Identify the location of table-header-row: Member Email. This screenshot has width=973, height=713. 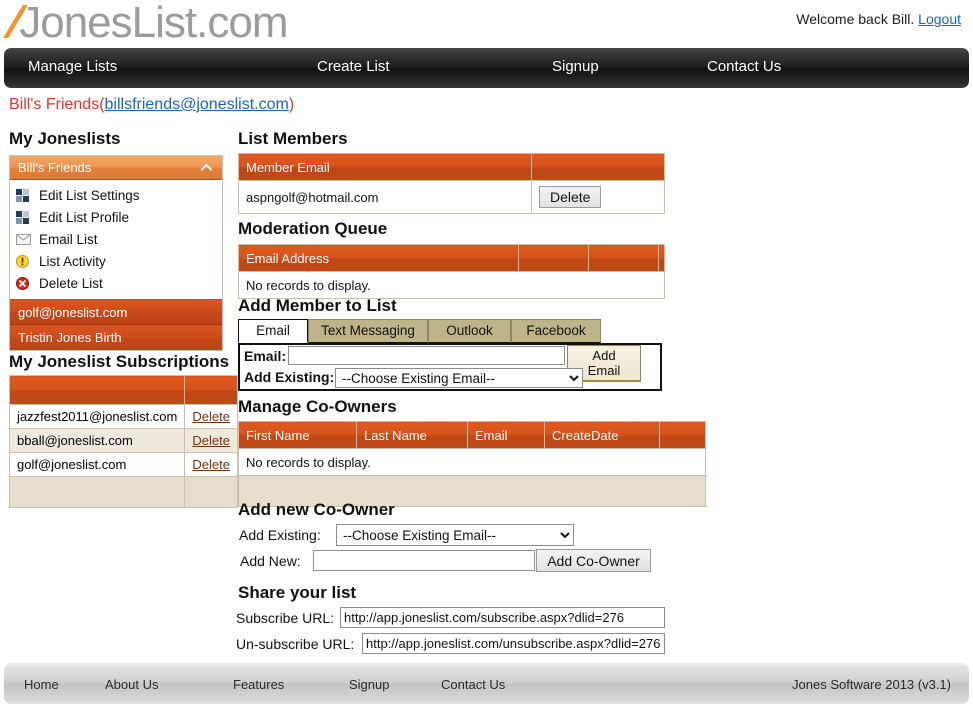
(451, 167).